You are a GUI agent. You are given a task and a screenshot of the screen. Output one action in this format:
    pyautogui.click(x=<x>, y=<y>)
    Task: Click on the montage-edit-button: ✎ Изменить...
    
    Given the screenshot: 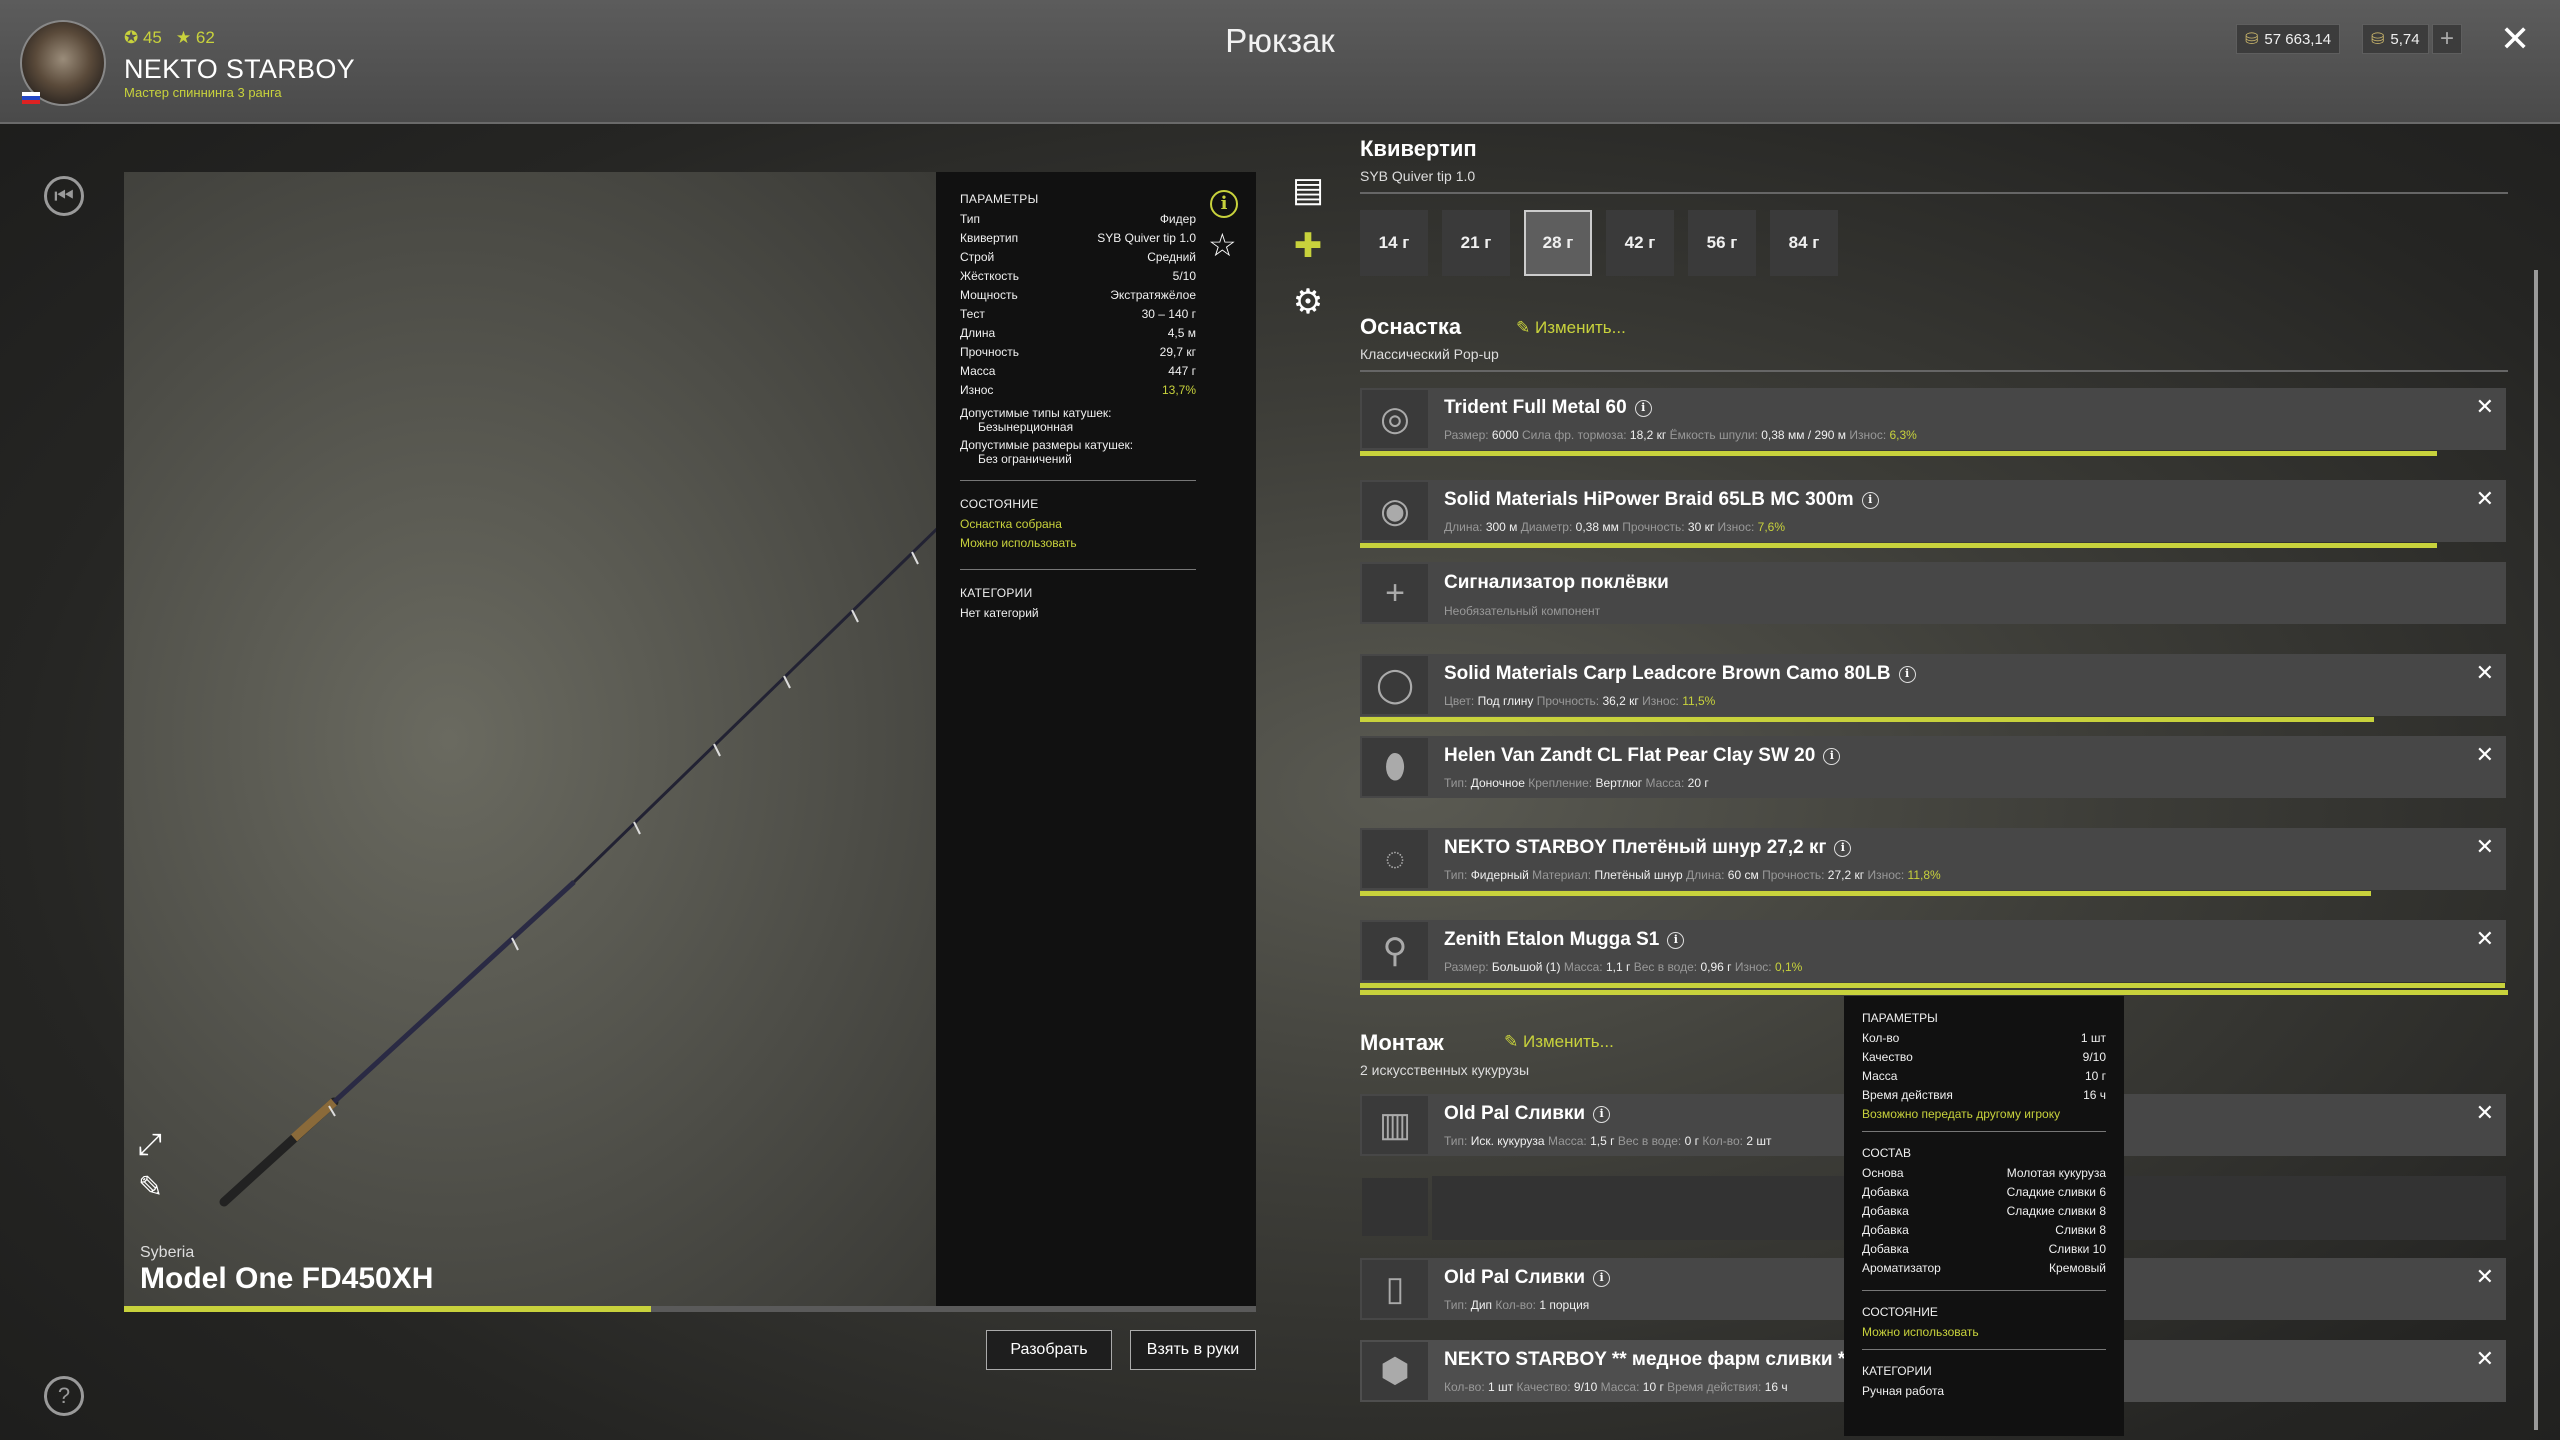 What is the action you would take?
    pyautogui.click(x=1559, y=1042)
    